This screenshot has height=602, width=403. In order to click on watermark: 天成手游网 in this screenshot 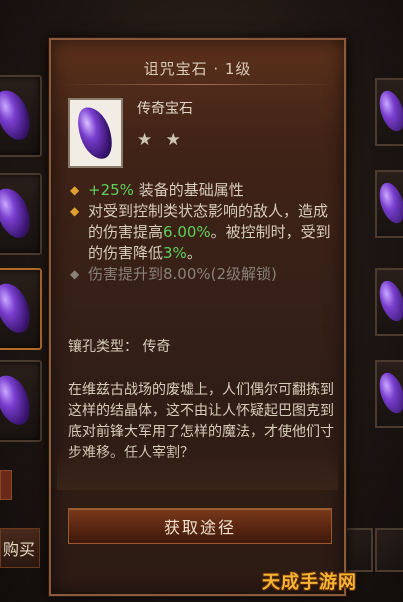, I will do `click(309, 582)`.